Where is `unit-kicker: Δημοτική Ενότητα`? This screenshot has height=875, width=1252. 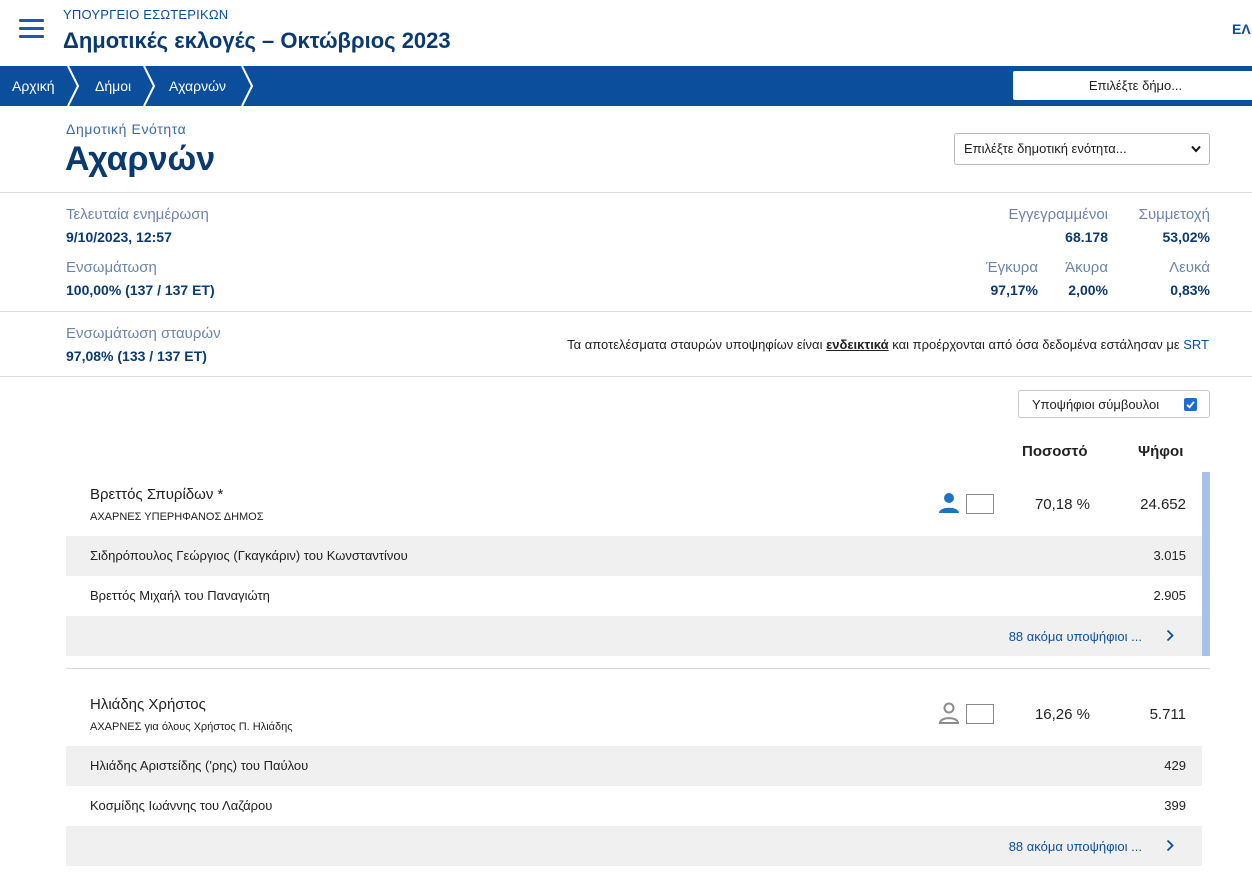
unit-kicker: Δημοτική Ενότητα is located at coordinates (126, 129).